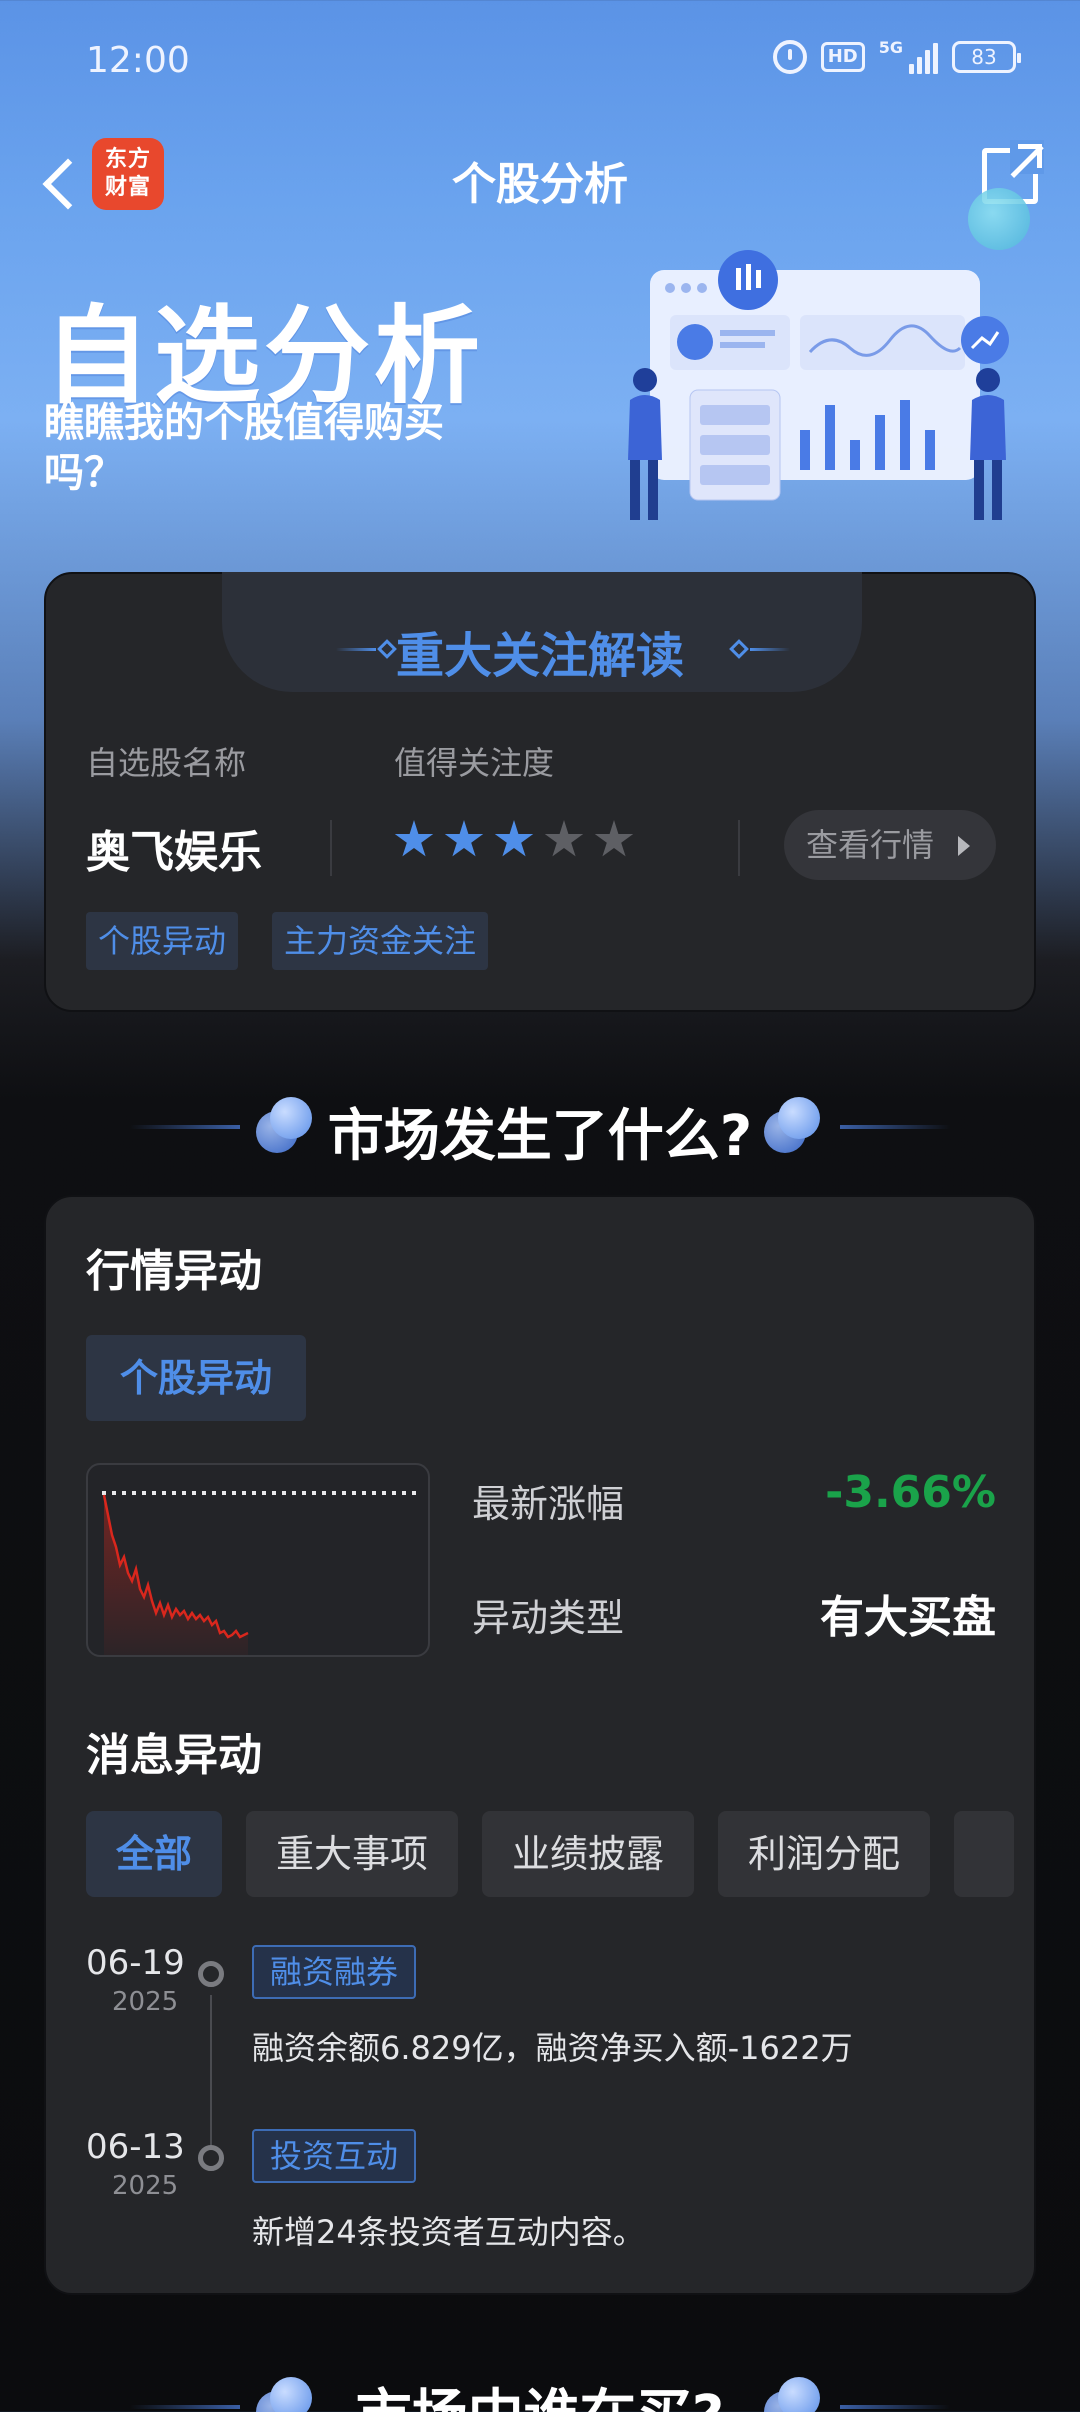  What do you see at coordinates (135, 2147) in the screenshot?
I see `timeline-date: 06-13` at bounding box center [135, 2147].